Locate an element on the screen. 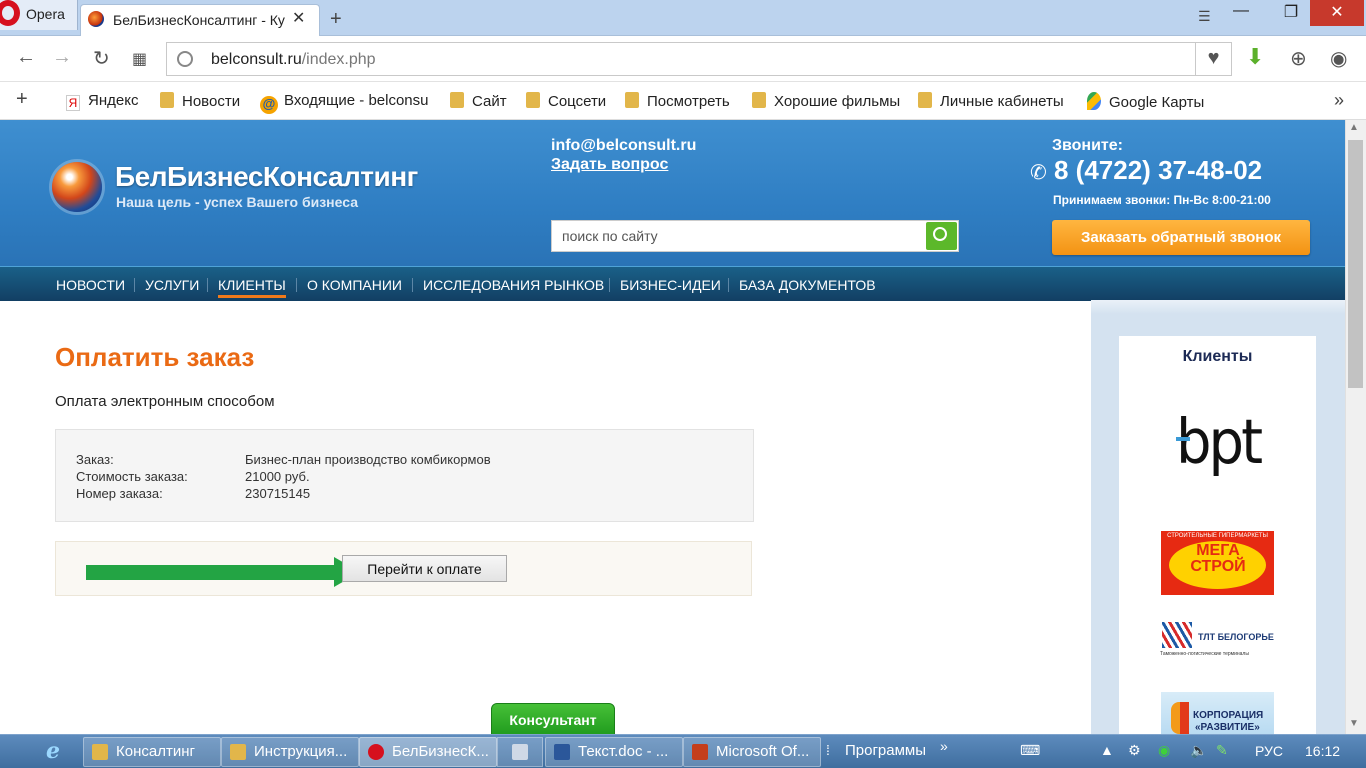 The width and height of the screenshot is (1366, 768). scroll-up-icon: ▲ is located at coordinates (1354, 127).